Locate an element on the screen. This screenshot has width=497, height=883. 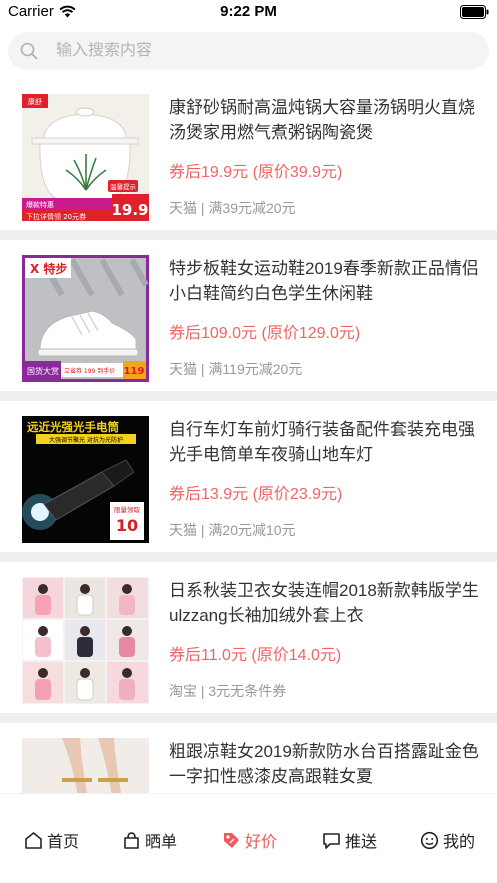
product-price: 券后13.9元 (原价23.9元) is located at coordinates (256, 494).